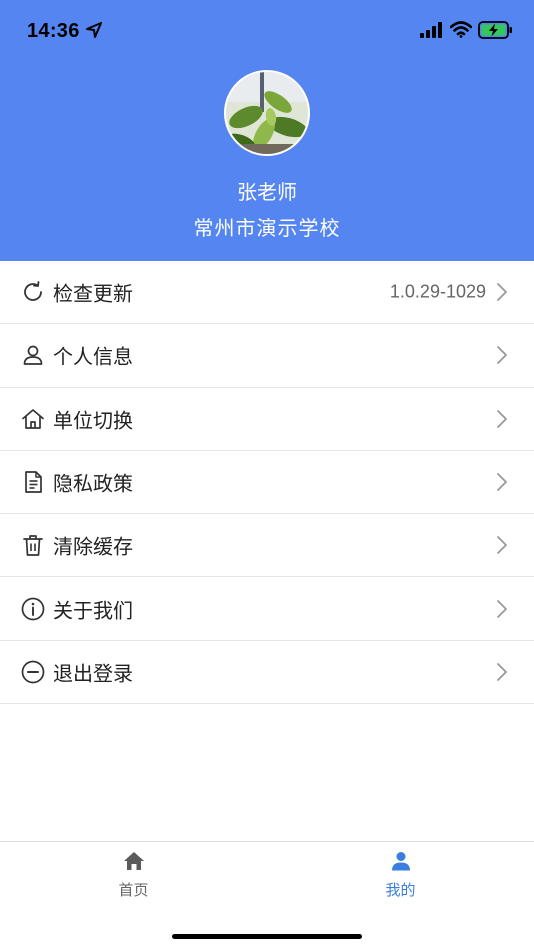 This screenshot has width=534, height=950. I want to click on user-icon, so click(33, 356).